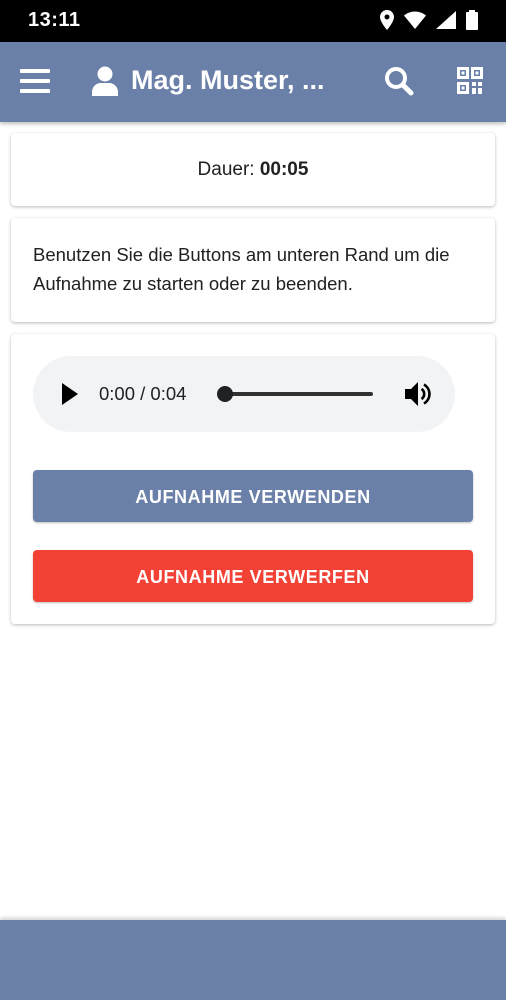  I want to click on menu-icon, so click(35, 82).